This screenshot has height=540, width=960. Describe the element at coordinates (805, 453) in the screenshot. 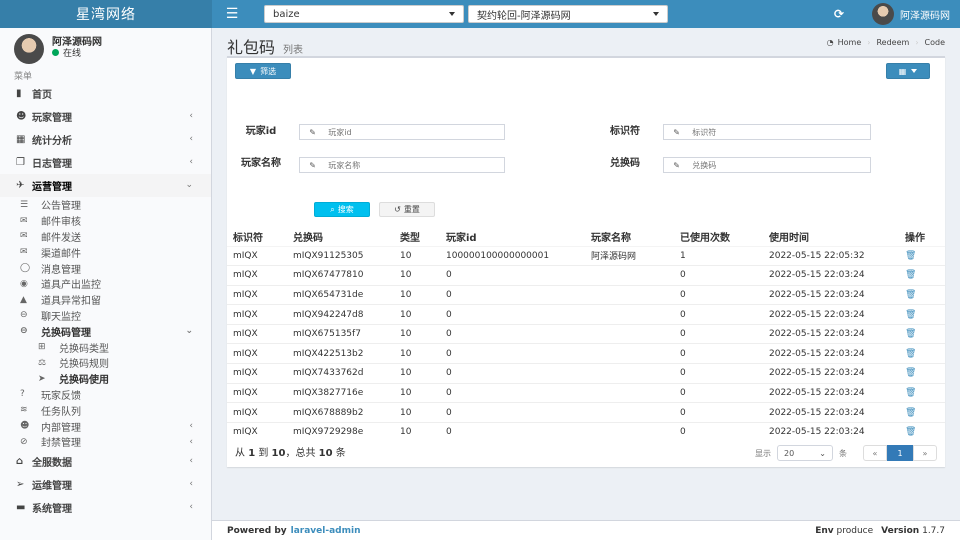

I see `per-page-select: 20 ⌄` at that location.